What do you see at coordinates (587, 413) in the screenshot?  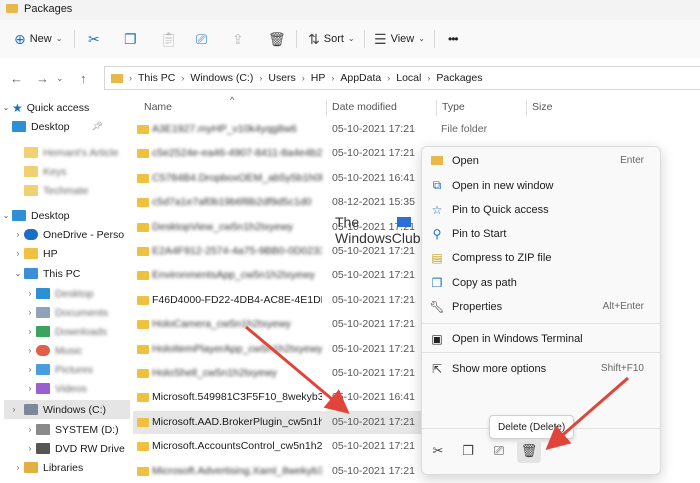 I see `arrow-to-delete` at bounding box center [587, 413].